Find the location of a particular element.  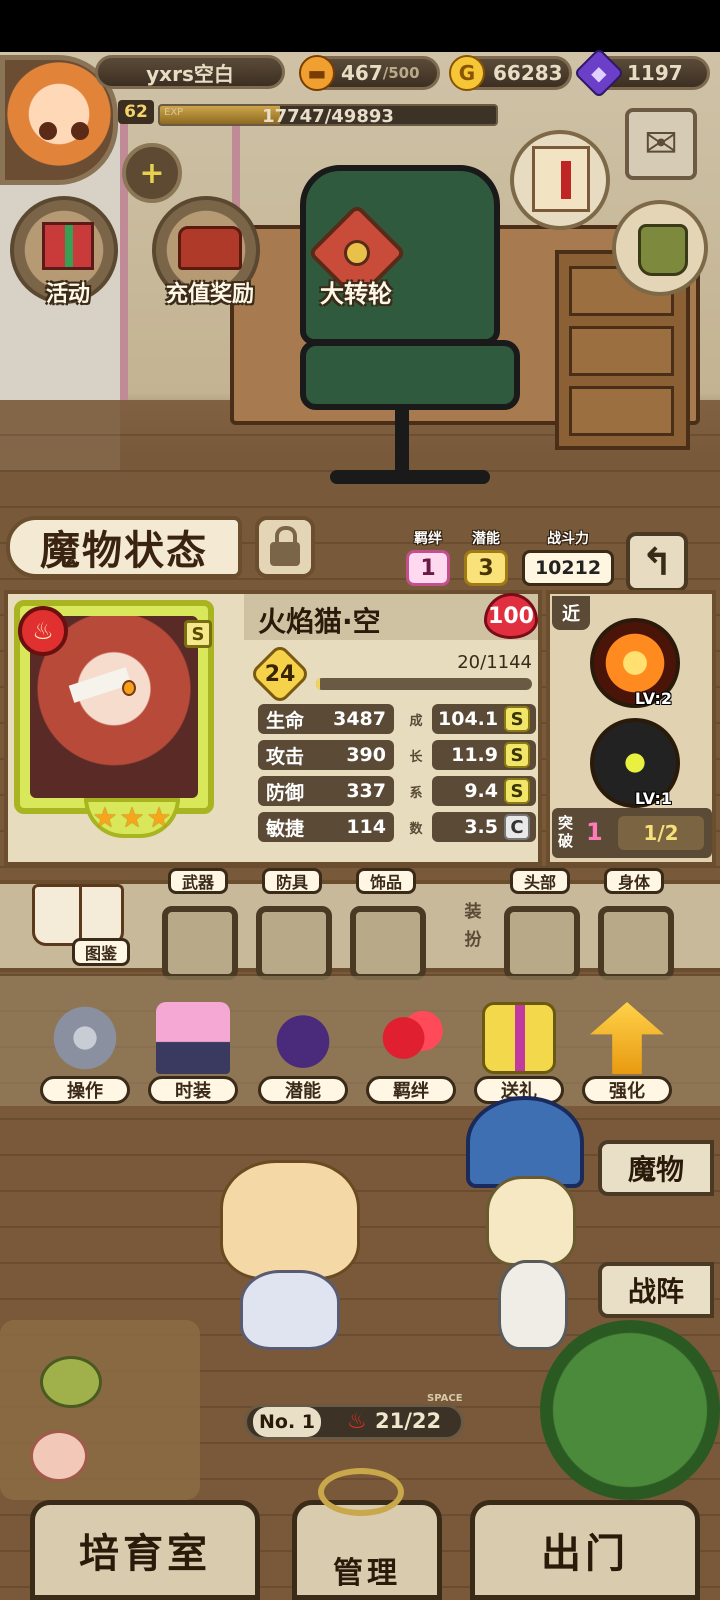

buy-gems-button: + is located at coordinates (152, 173).